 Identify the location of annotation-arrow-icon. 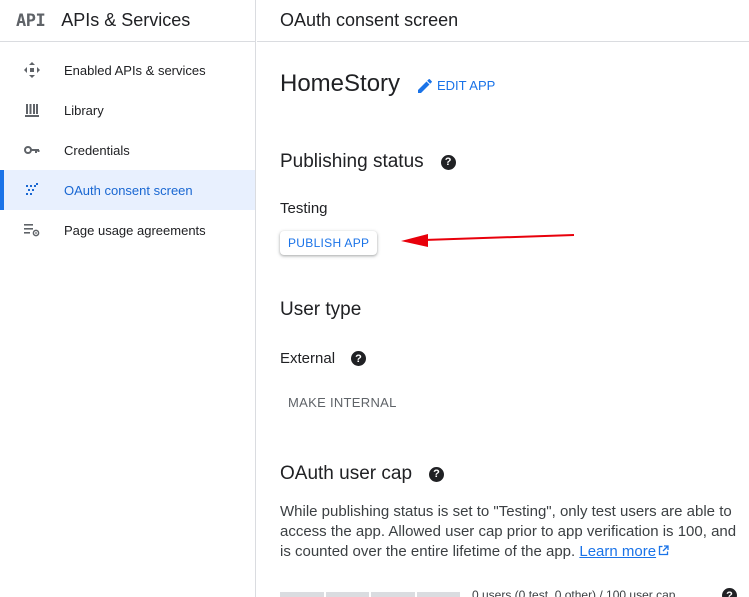
(488, 240).